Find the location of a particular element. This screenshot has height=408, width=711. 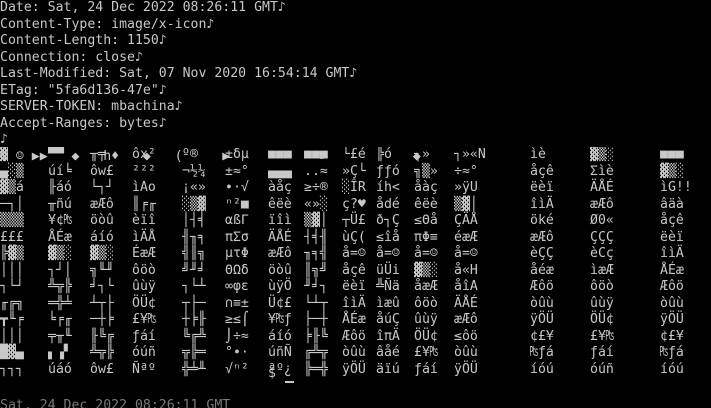

header-line: Date: Sat, 24 Dec 2022 08:26:11 GMT♪ is located at coordinates (143, 7).